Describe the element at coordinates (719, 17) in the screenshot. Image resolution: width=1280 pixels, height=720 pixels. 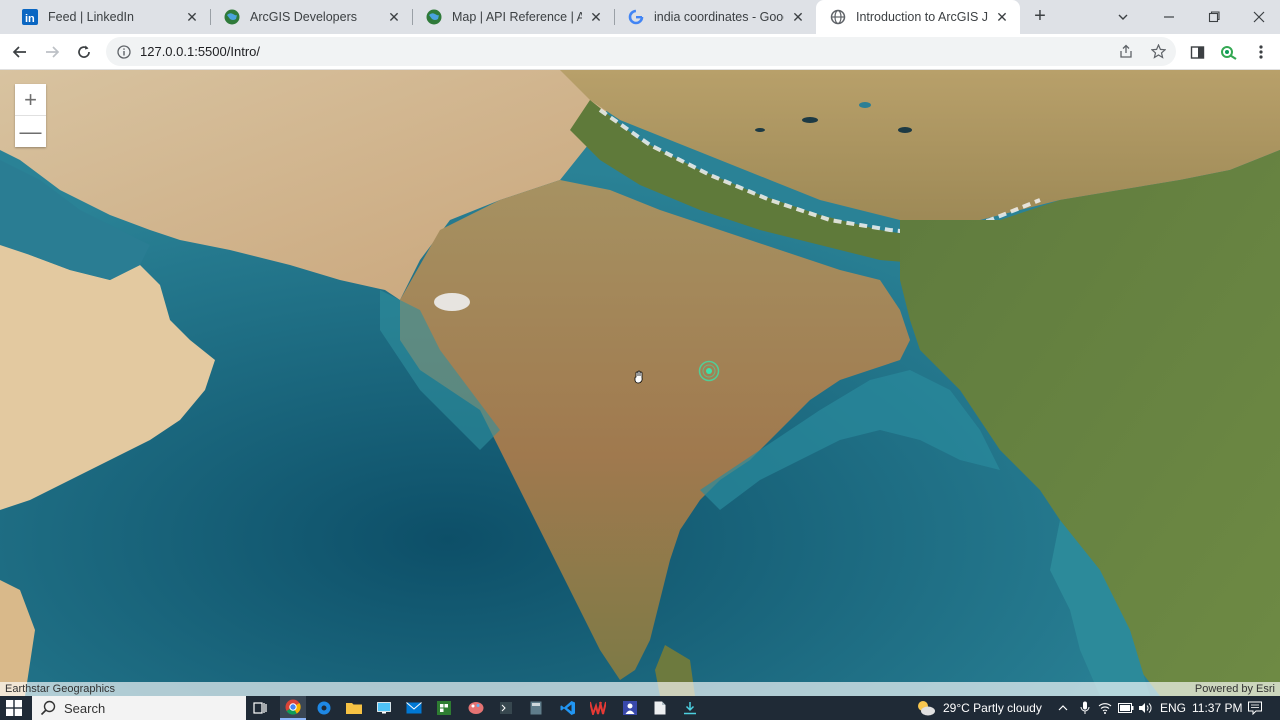
I see `tab-title: india coordinates - Google Search` at that location.